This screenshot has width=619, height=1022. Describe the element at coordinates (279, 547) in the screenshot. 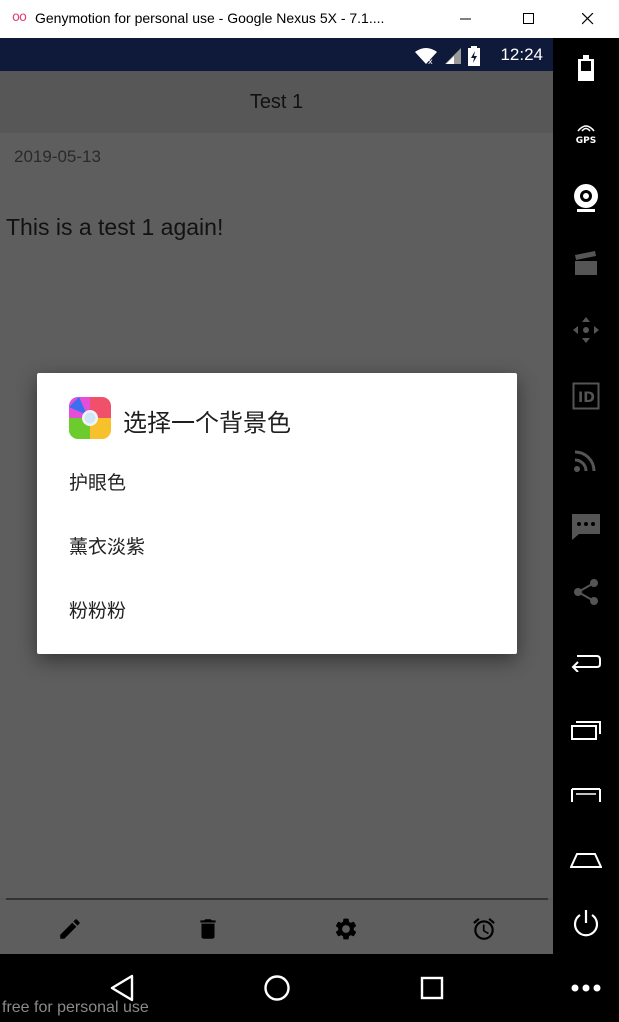

I see `option-lavender: 薰衣淡紫` at that location.